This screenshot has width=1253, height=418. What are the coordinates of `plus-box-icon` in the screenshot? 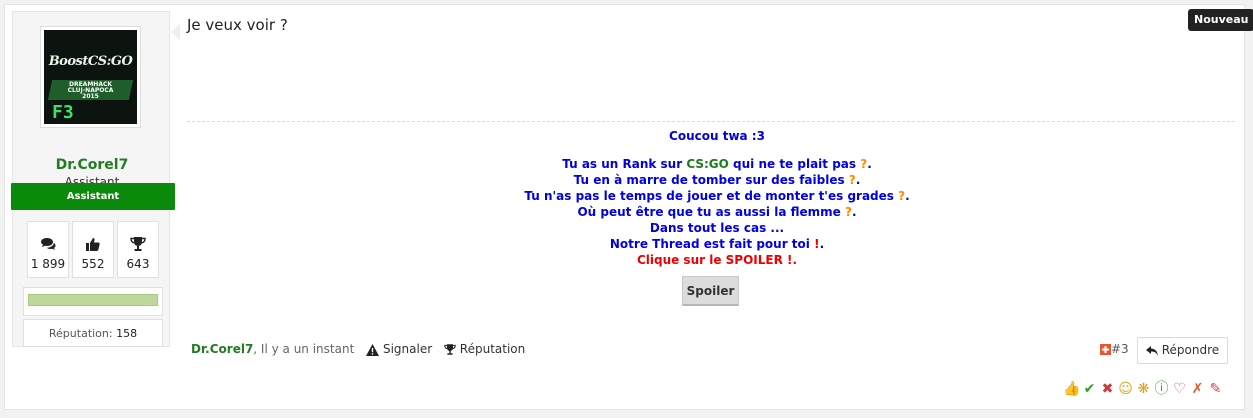 It's located at (1105, 349).